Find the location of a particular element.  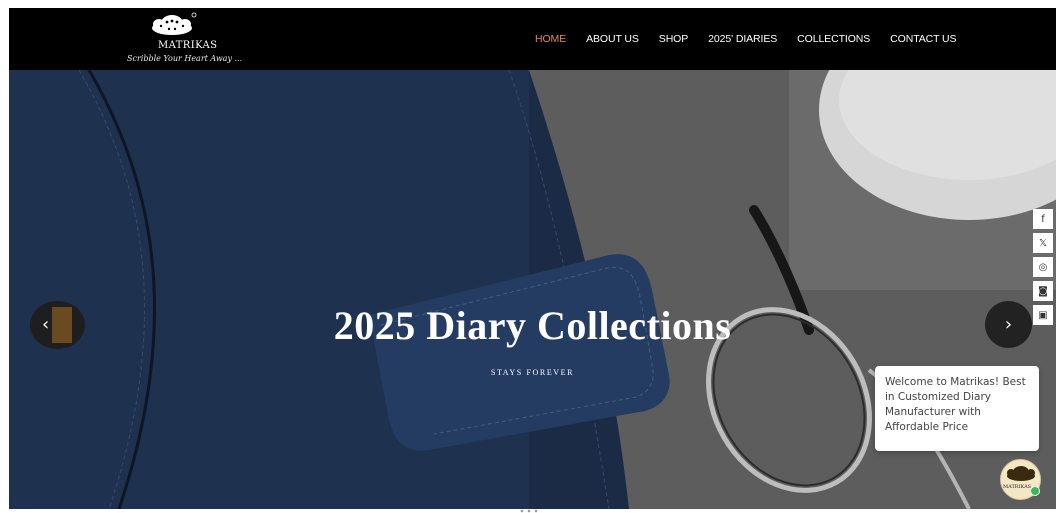

slider-prev-button: ‹ is located at coordinates (57, 325).